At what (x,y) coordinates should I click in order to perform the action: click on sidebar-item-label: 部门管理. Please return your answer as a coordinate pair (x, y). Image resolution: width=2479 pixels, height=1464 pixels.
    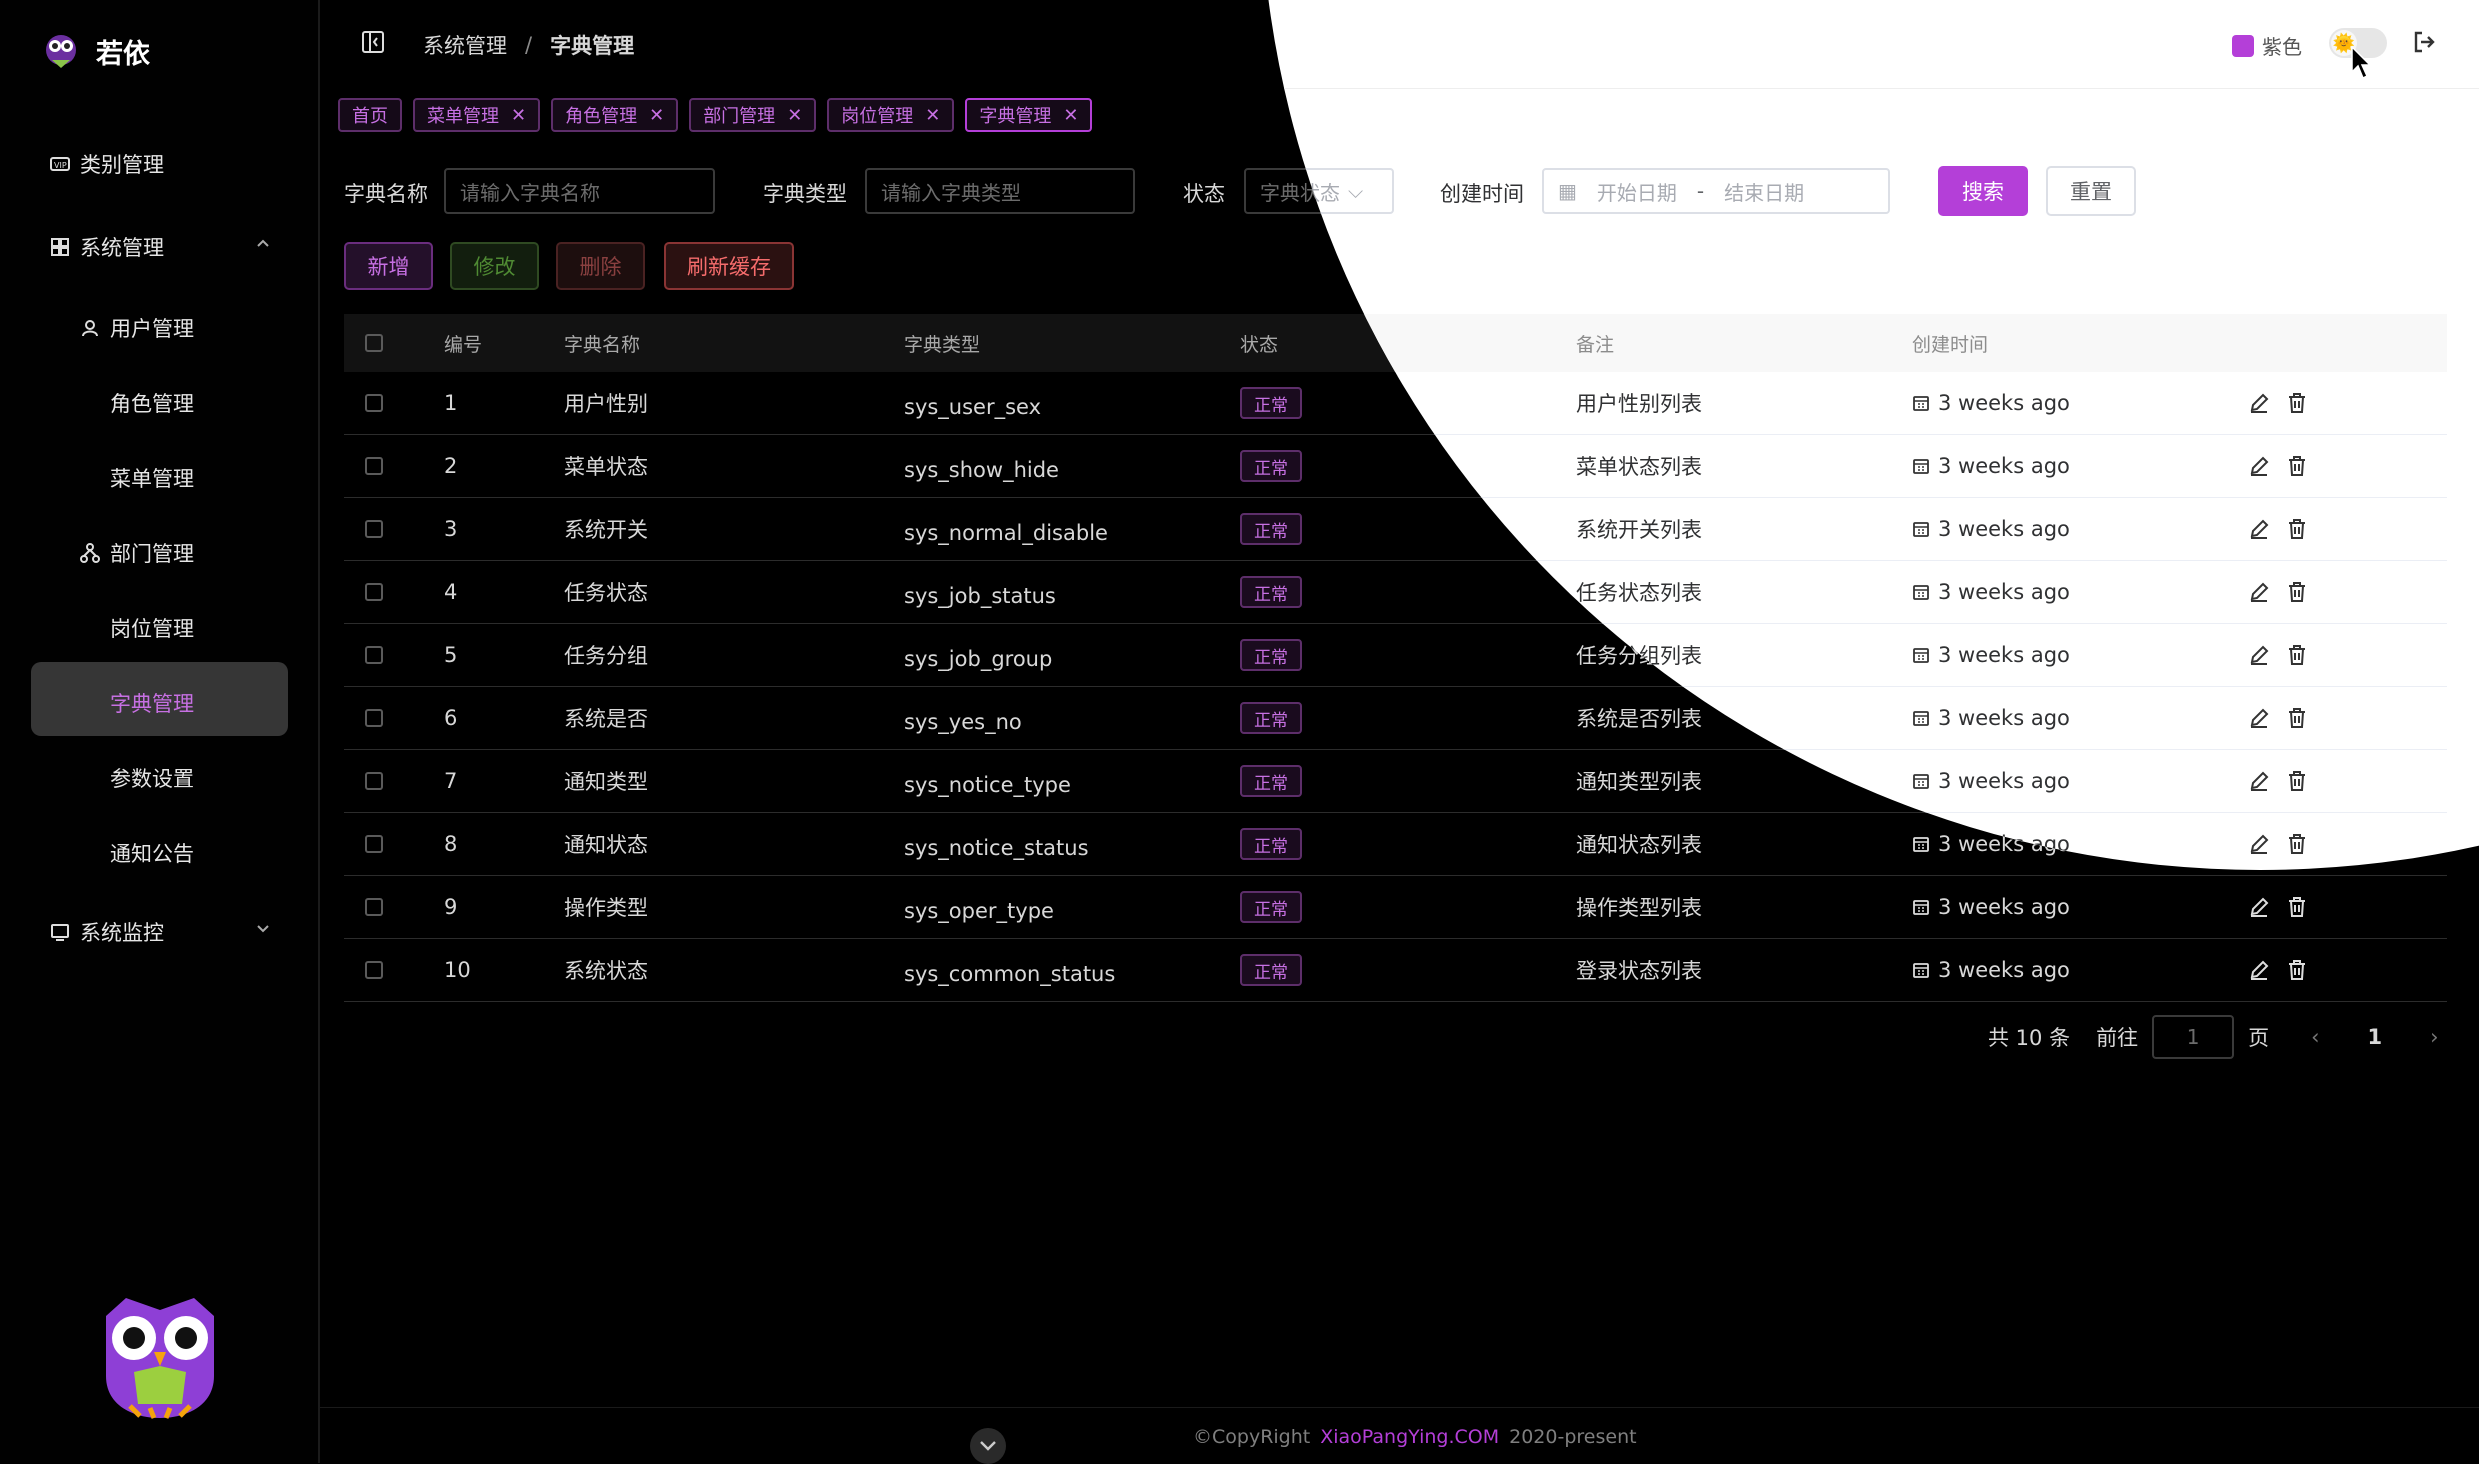
    Looking at the image, I should click on (152, 554).